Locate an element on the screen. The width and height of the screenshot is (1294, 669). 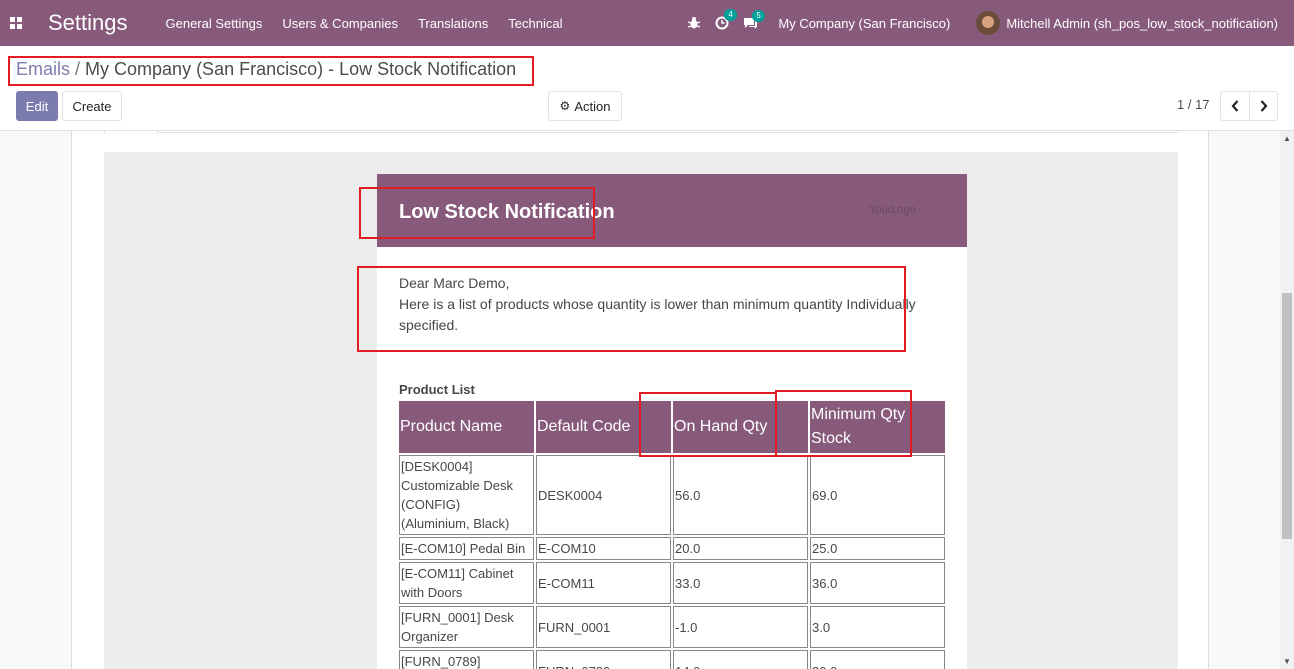
chevron-right-icon is located at coordinates (1263, 106).